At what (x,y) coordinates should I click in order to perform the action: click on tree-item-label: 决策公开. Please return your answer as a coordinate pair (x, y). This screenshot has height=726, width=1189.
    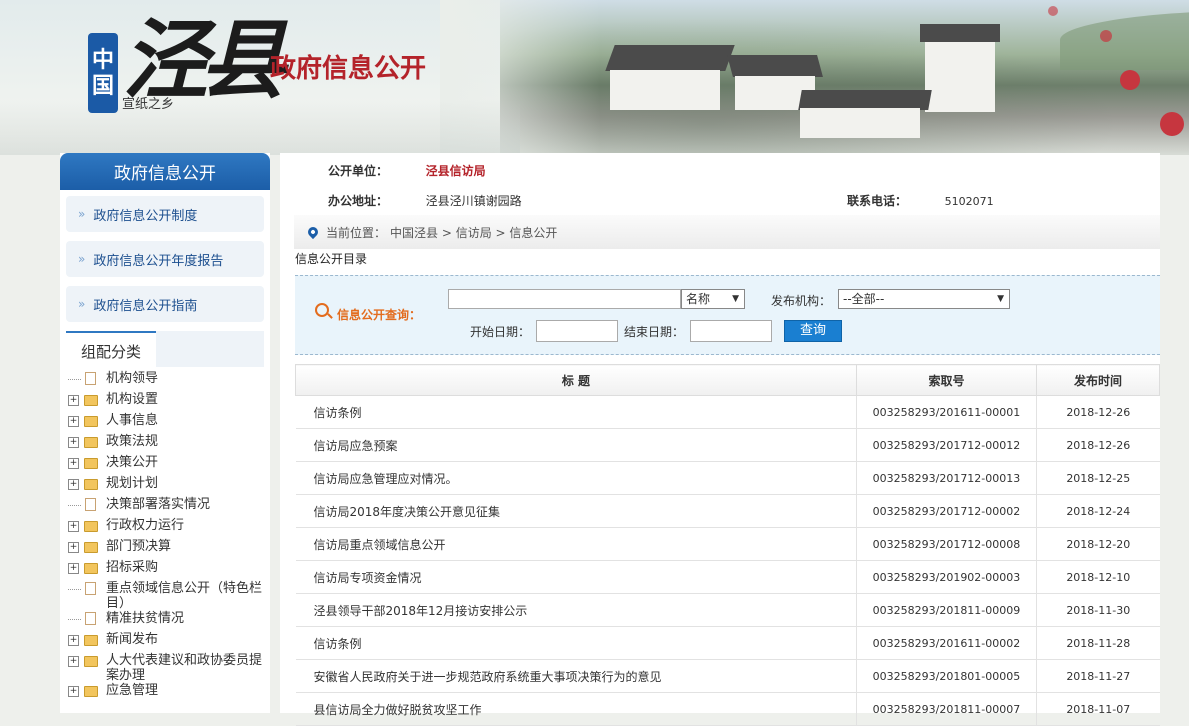
    Looking at the image, I should click on (132, 462).